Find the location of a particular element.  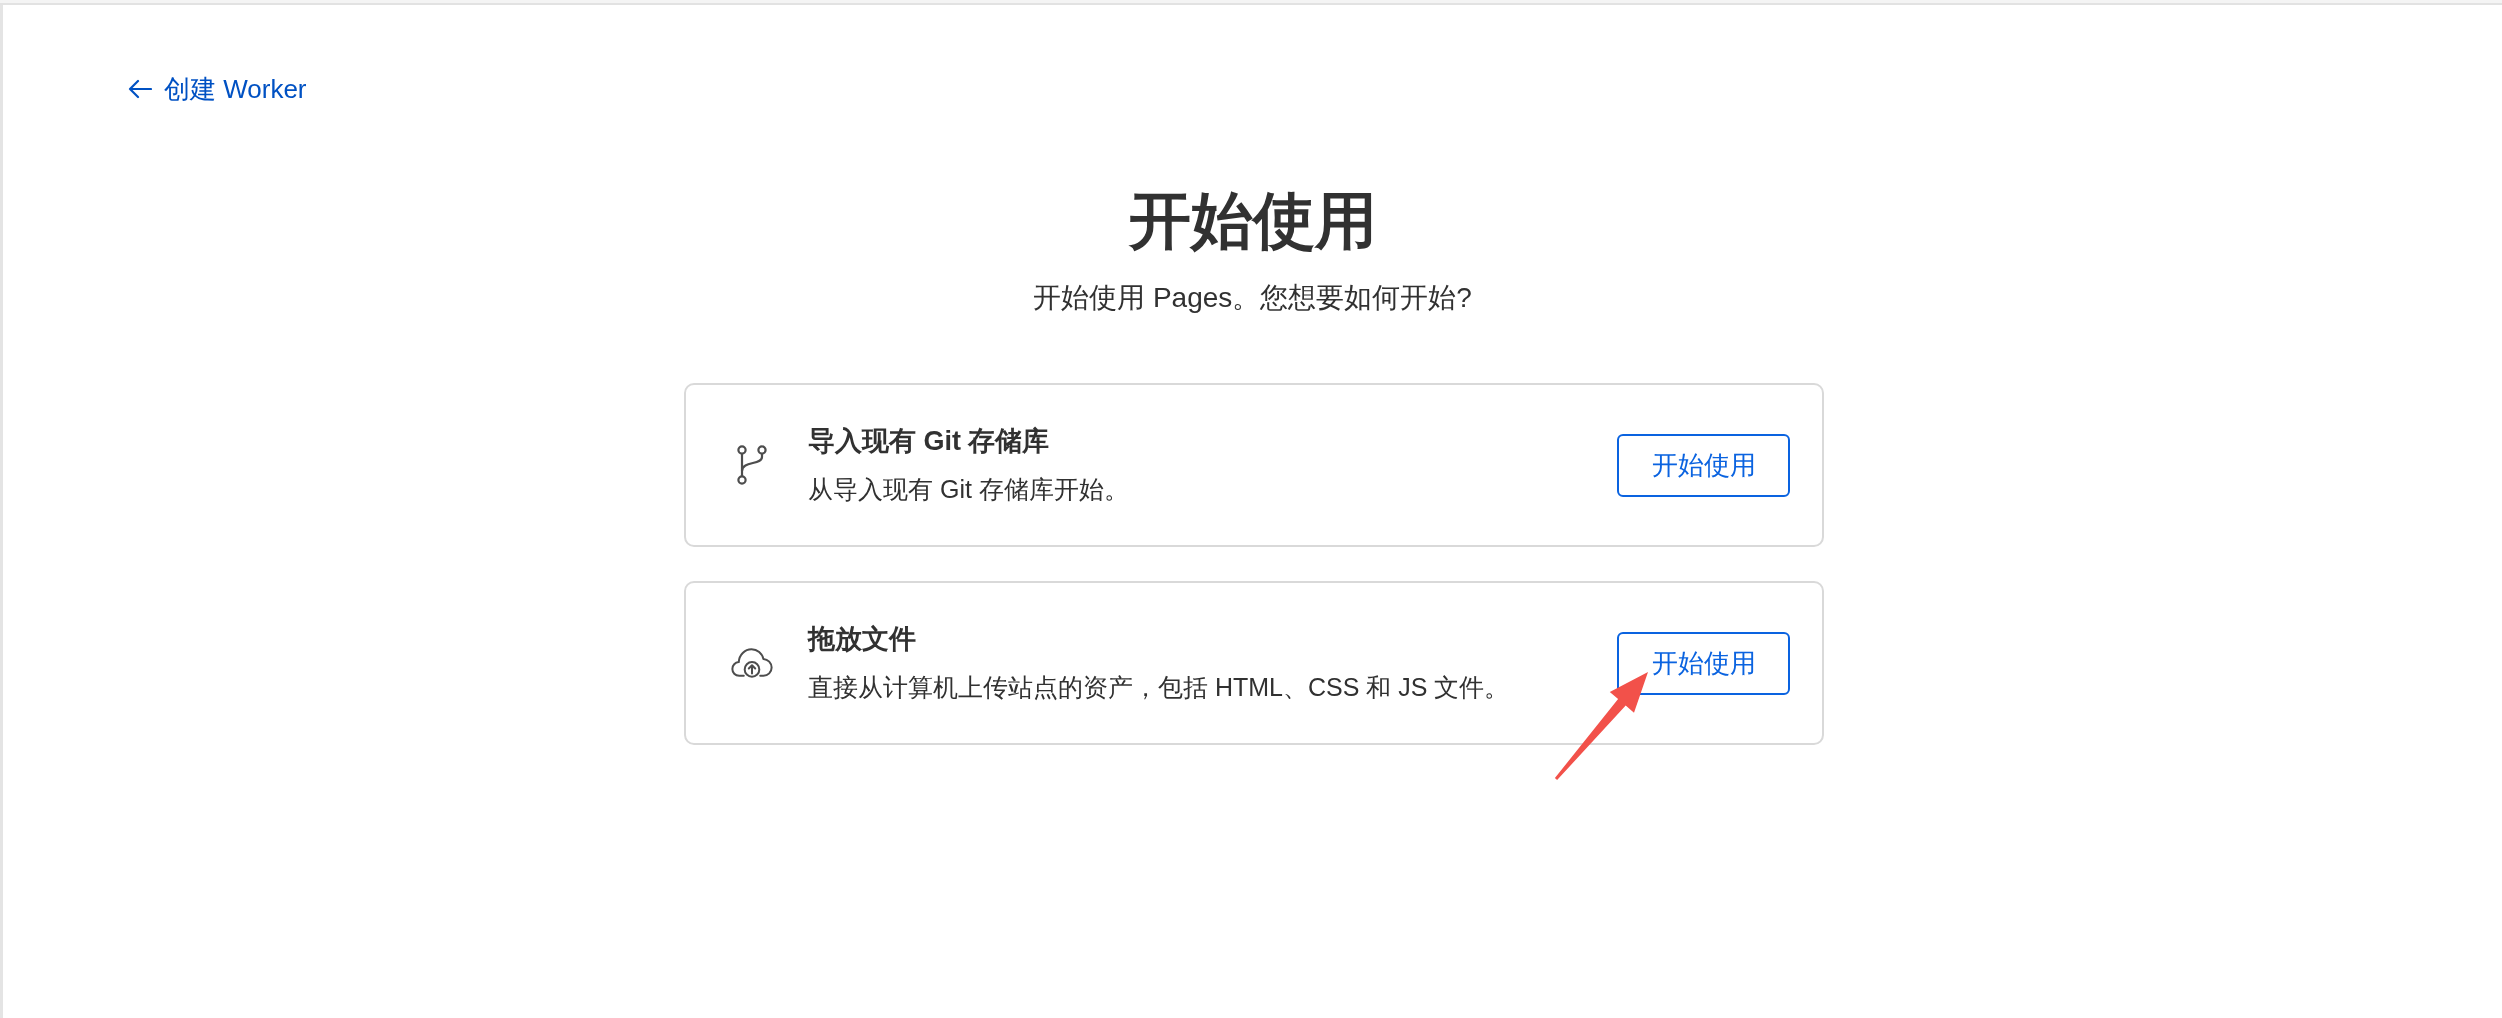

page-title: 开始使用 is located at coordinates (1252, 221).